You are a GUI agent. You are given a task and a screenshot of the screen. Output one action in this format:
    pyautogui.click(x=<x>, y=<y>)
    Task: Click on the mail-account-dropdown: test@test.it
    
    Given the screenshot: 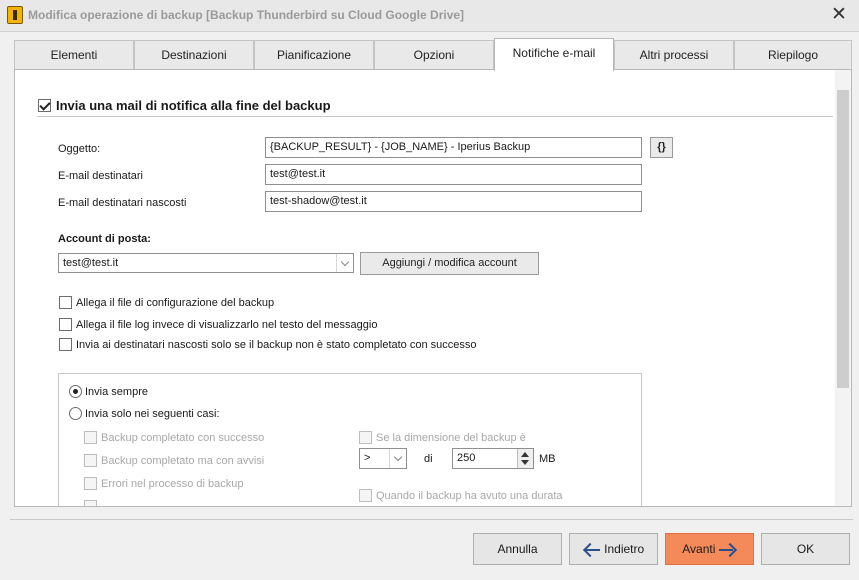 What is the action you would take?
    pyautogui.click(x=206, y=263)
    